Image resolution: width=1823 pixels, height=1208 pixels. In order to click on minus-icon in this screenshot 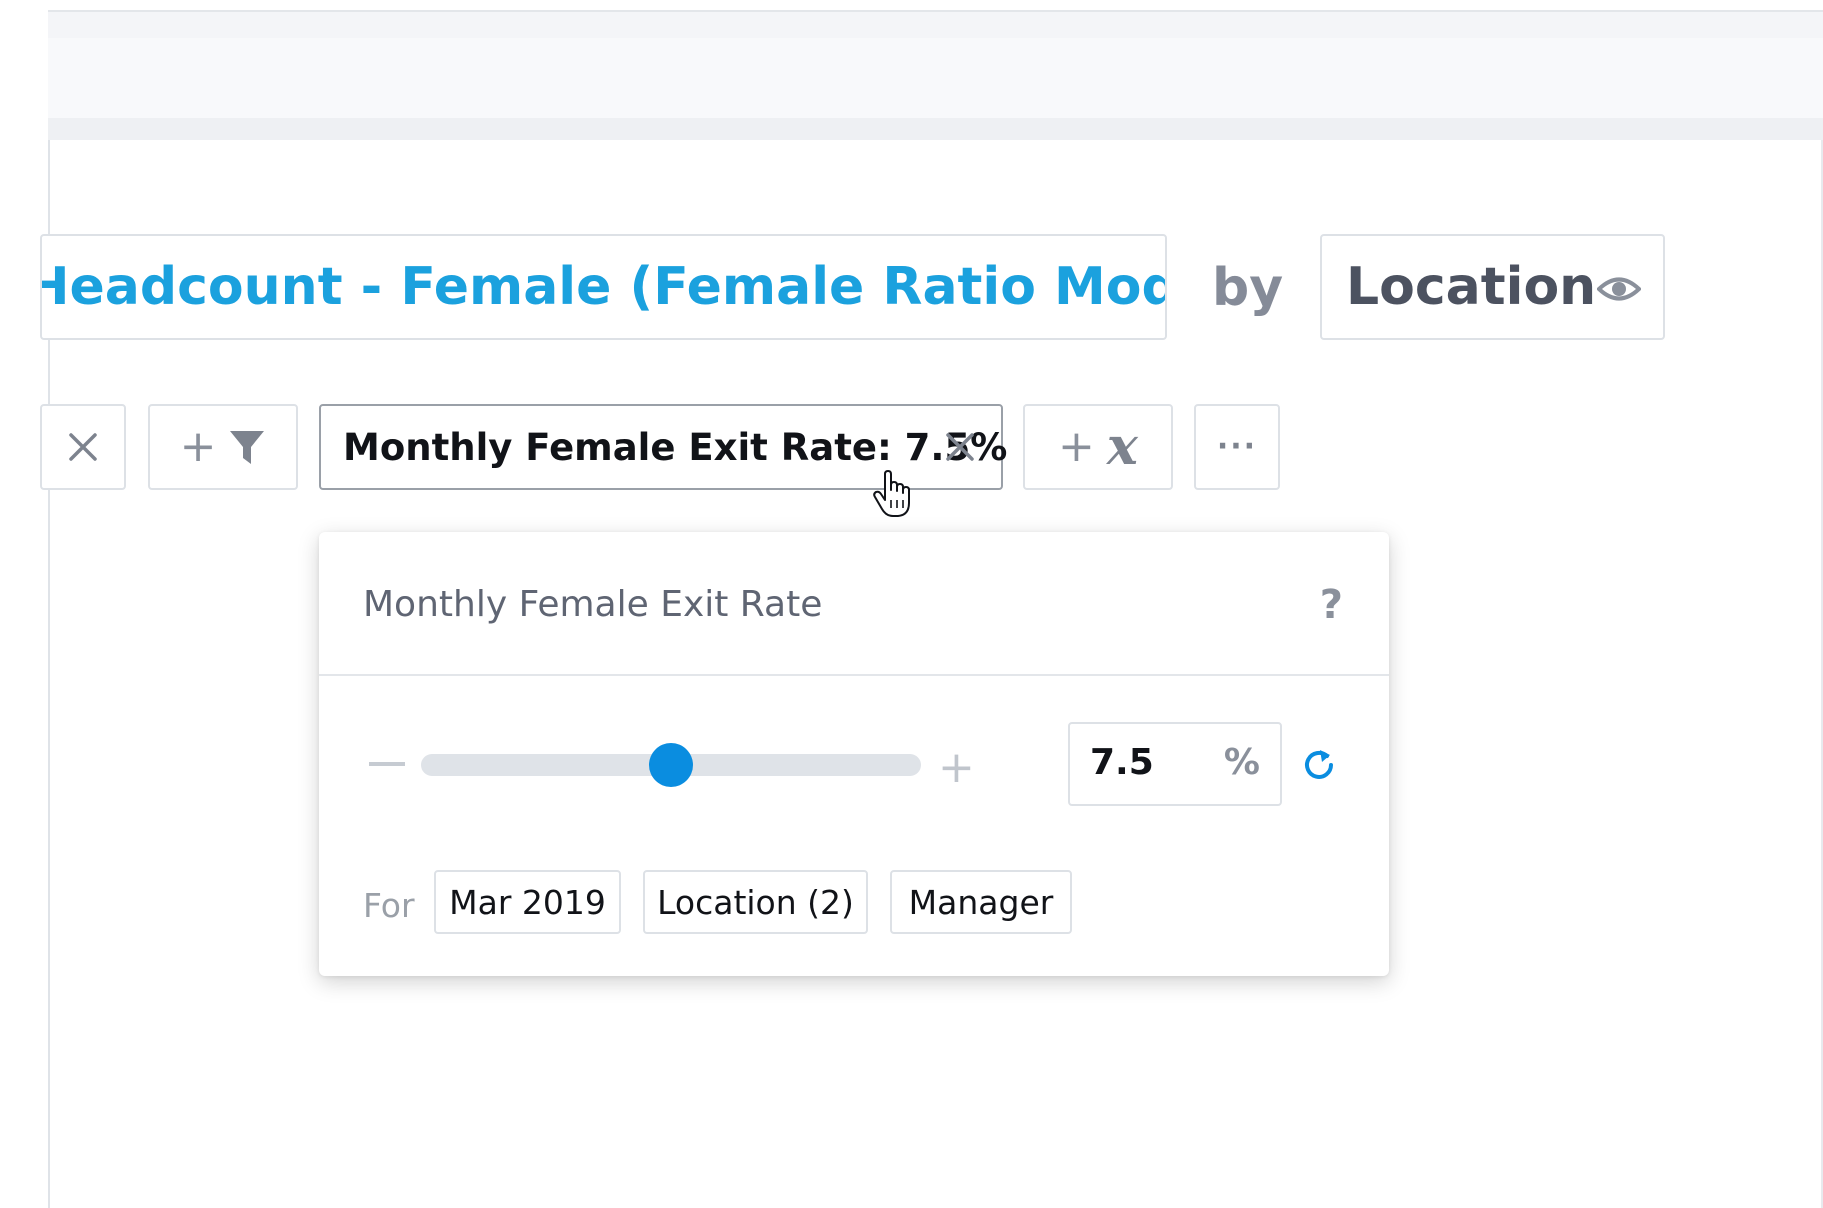, I will do `click(387, 764)`.